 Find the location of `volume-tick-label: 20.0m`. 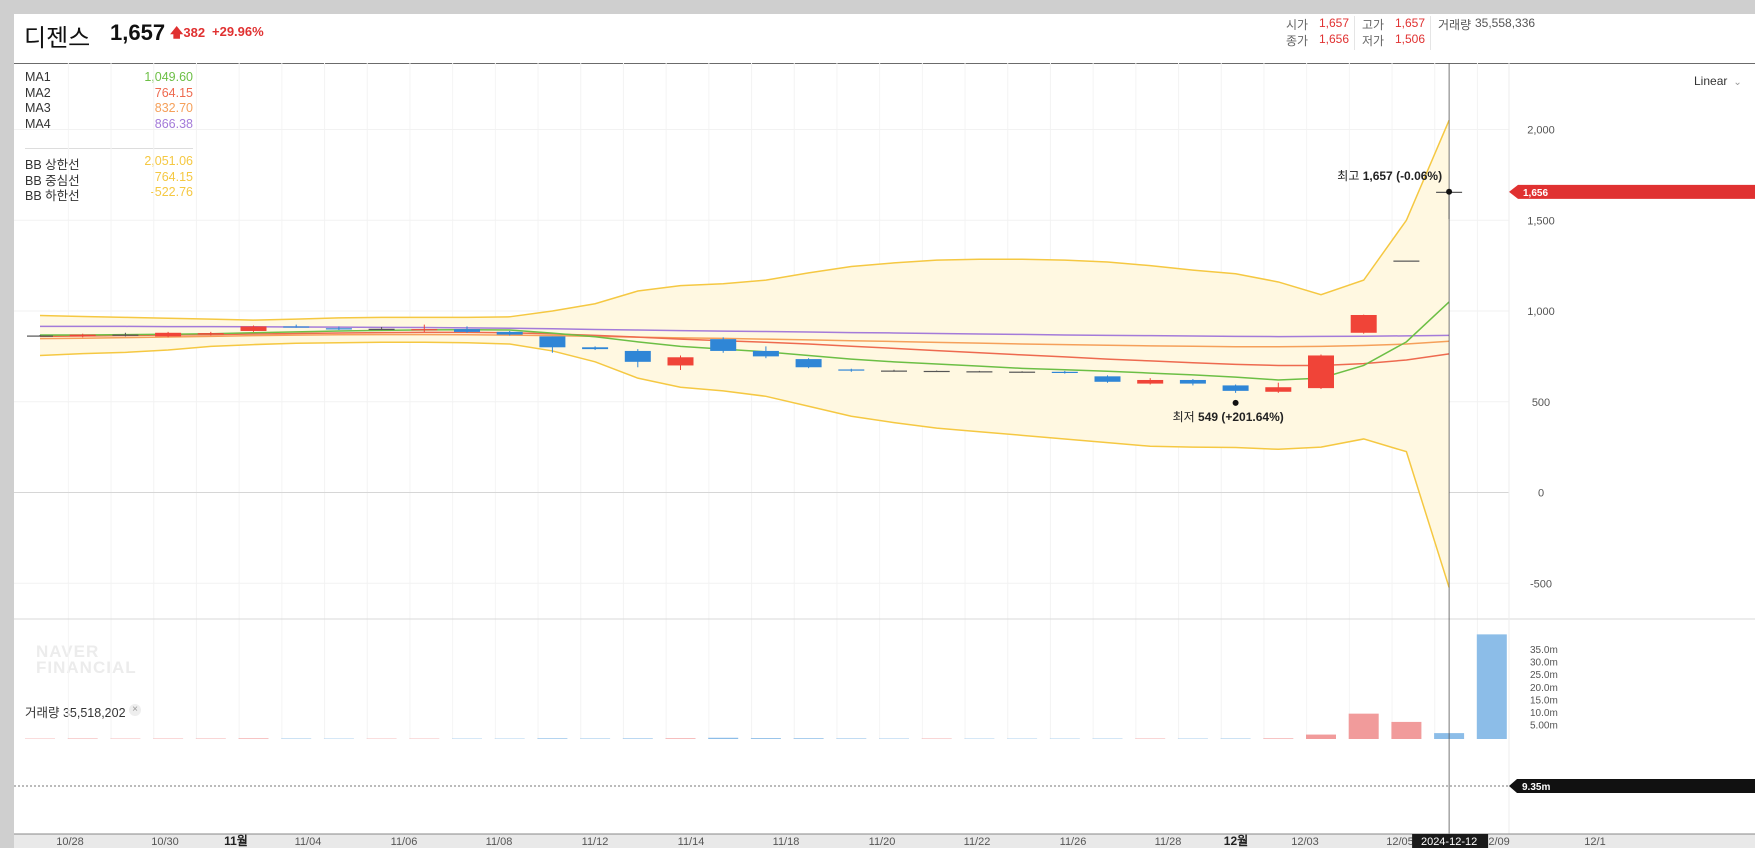

volume-tick-label: 20.0m is located at coordinates (1544, 688).